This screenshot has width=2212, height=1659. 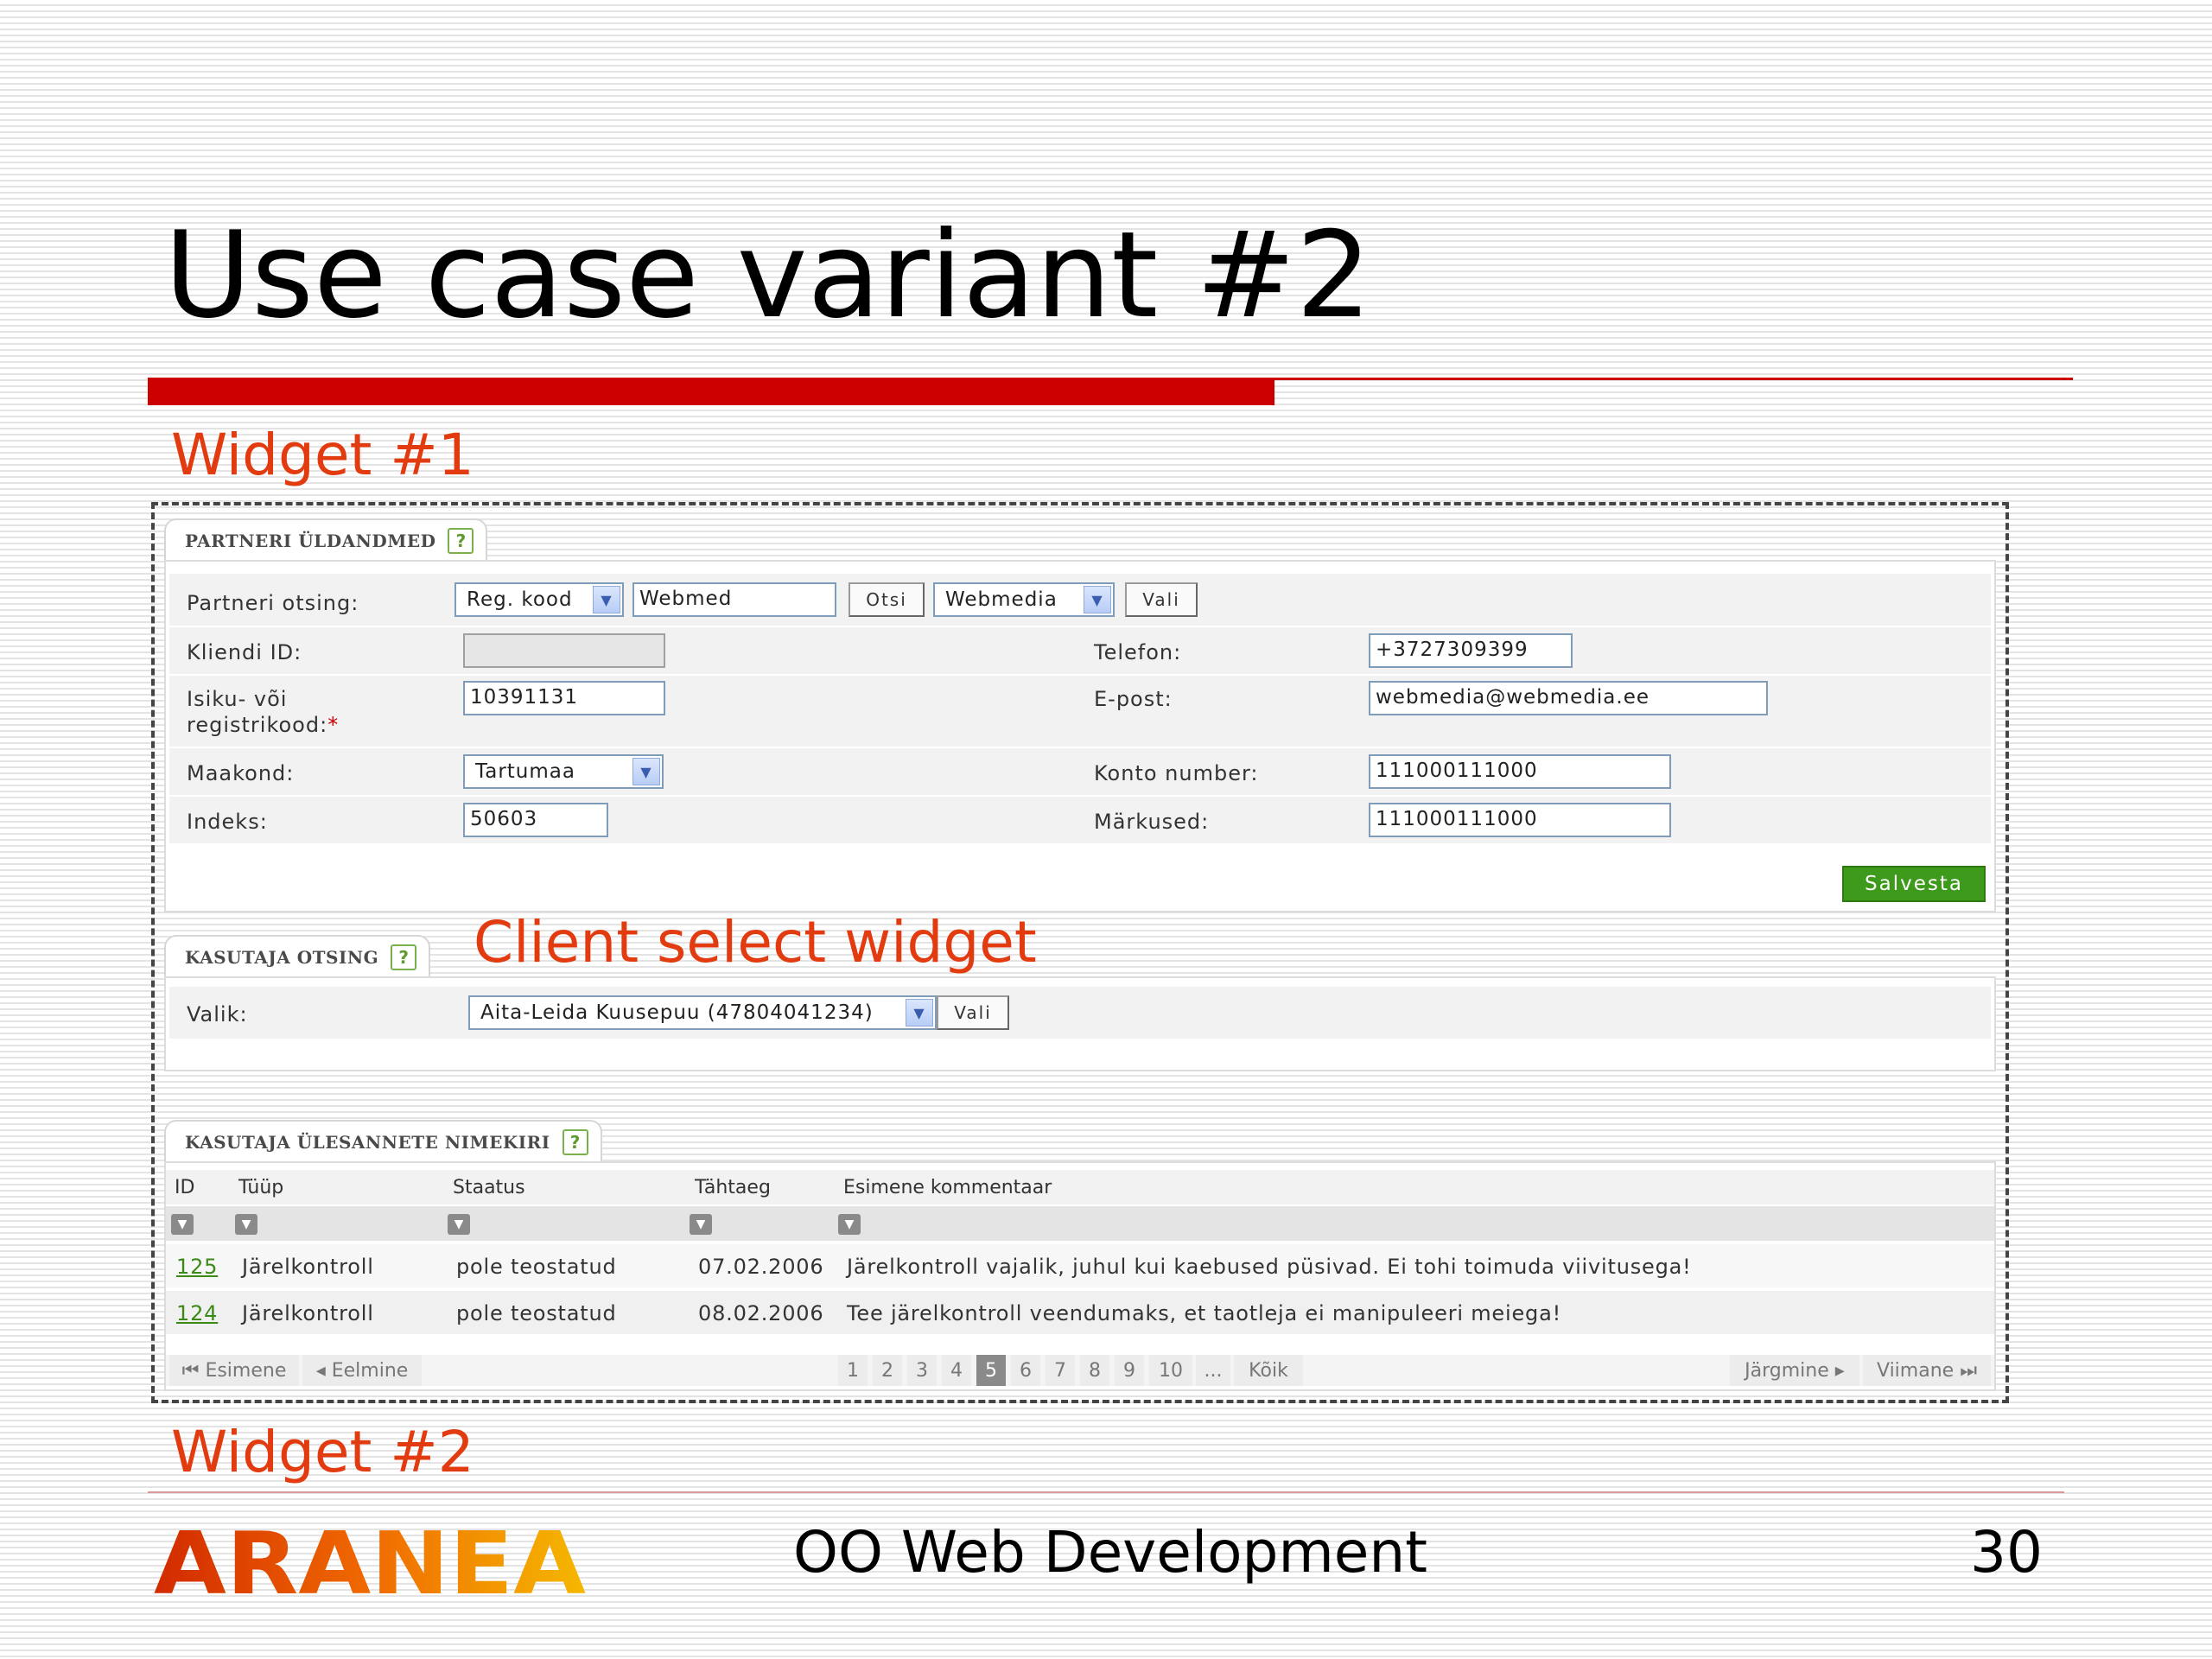 I want to click on county-value: Tartumaa, so click(x=525, y=771).